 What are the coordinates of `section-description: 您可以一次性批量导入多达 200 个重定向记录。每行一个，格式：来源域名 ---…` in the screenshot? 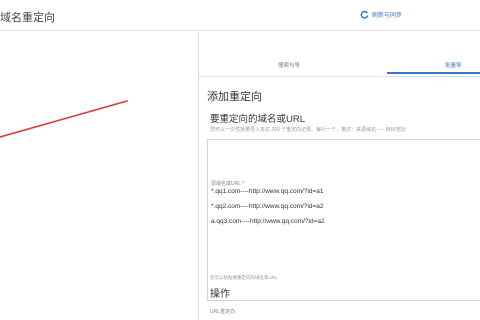 It's located at (308, 130).